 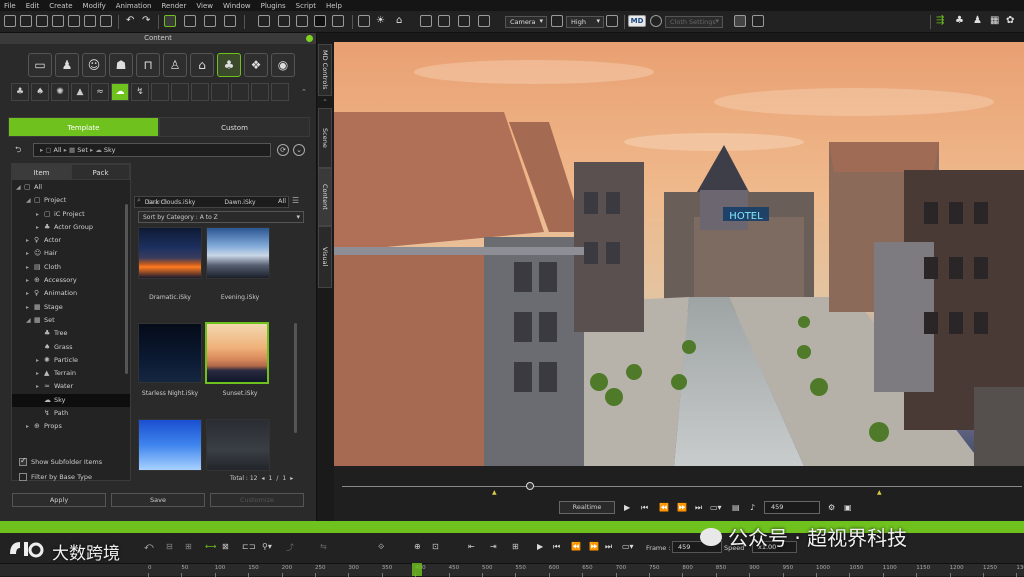 What do you see at coordinates (110, 150) in the screenshot?
I see `breadcrumb-sky: Sky` at bounding box center [110, 150].